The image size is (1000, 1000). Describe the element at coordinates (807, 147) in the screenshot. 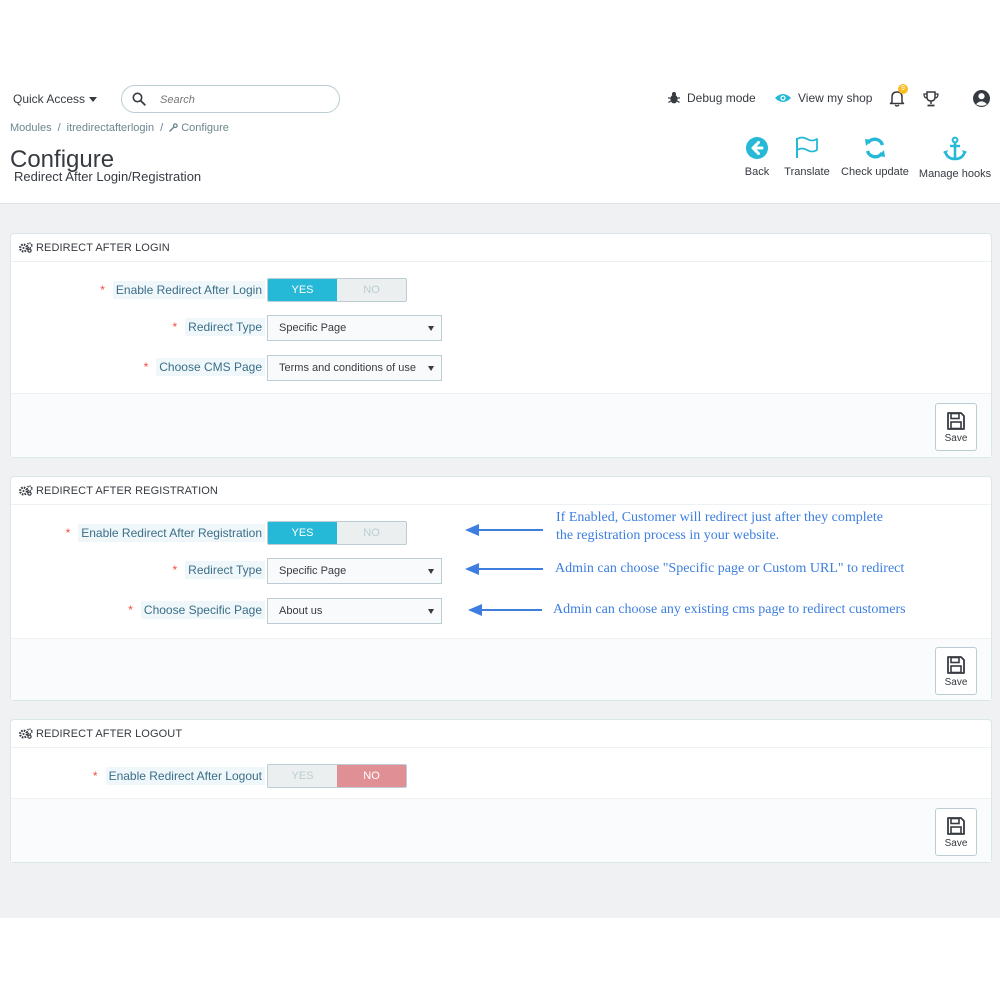

I see `flag-icon` at that location.